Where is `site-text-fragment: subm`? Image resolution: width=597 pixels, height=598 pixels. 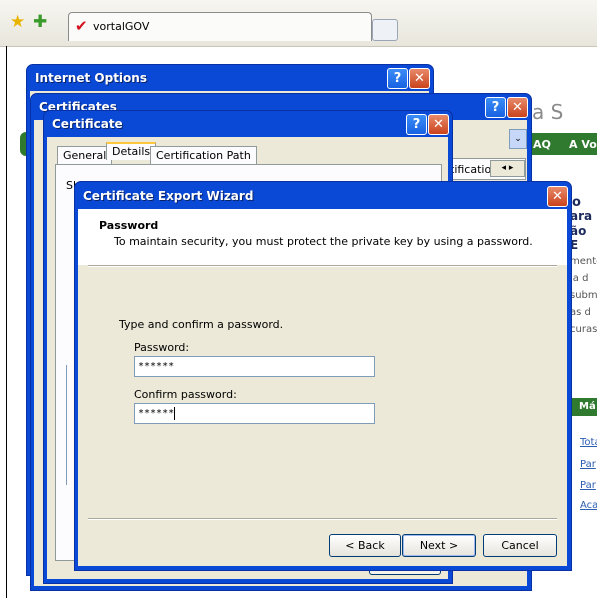 site-text-fragment: subm is located at coordinates (583, 295).